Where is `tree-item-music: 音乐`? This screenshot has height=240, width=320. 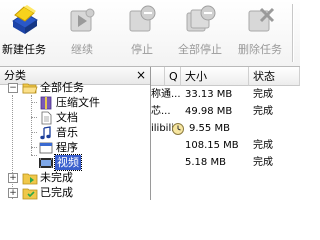
tree-item-music: 音乐 is located at coordinates (75, 132).